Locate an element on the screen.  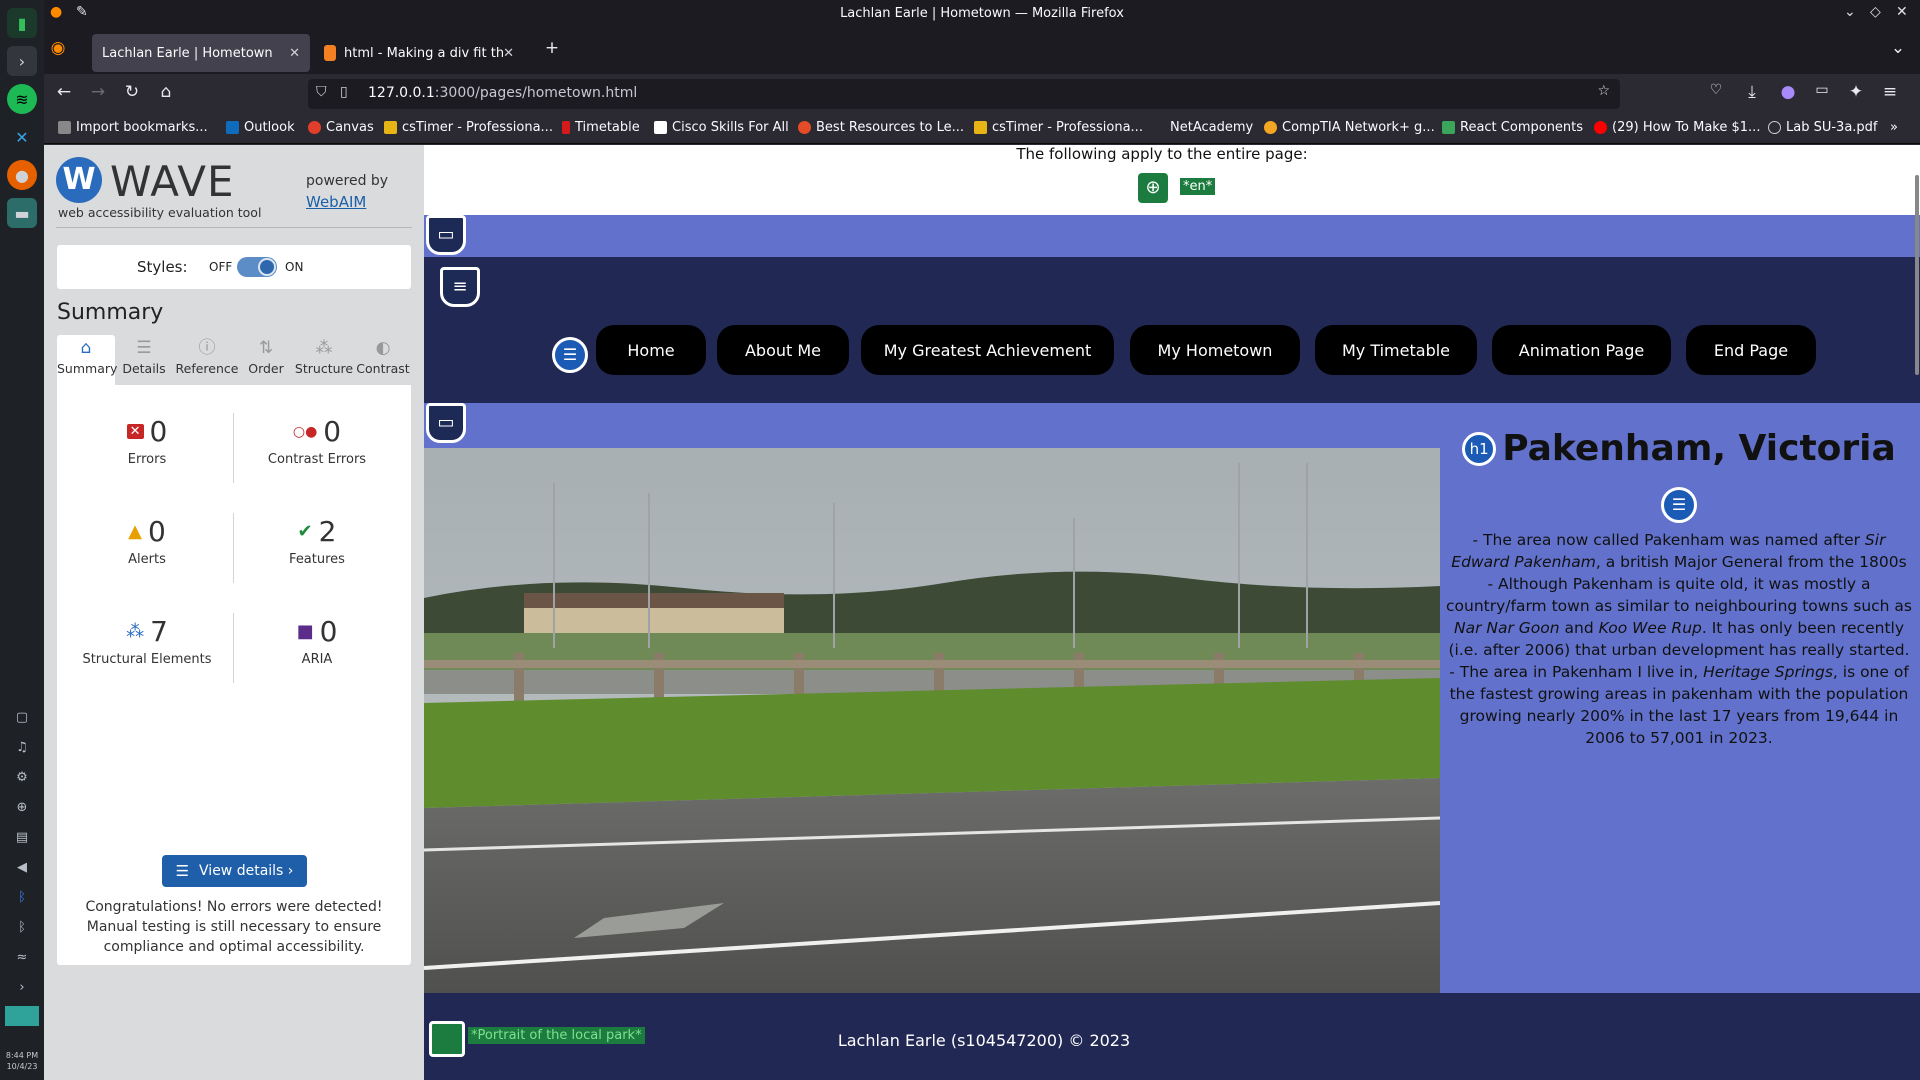
page-heading: Pakenham, Victoria is located at coordinates (1699, 448).